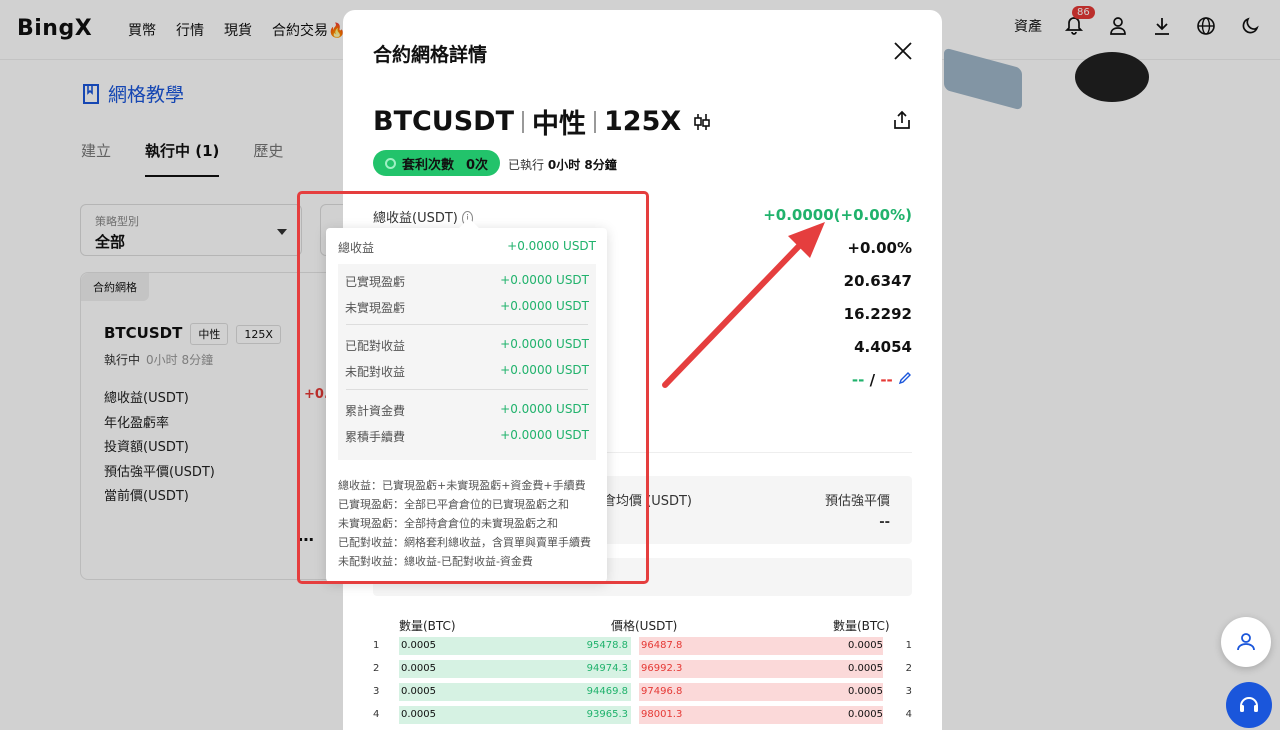 This screenshot has width=1280, height=730. Describe the element at coordinates (562, 165) in the screenshot. I see `running-duration: 已執行 0小时 8分鐘` at that location.